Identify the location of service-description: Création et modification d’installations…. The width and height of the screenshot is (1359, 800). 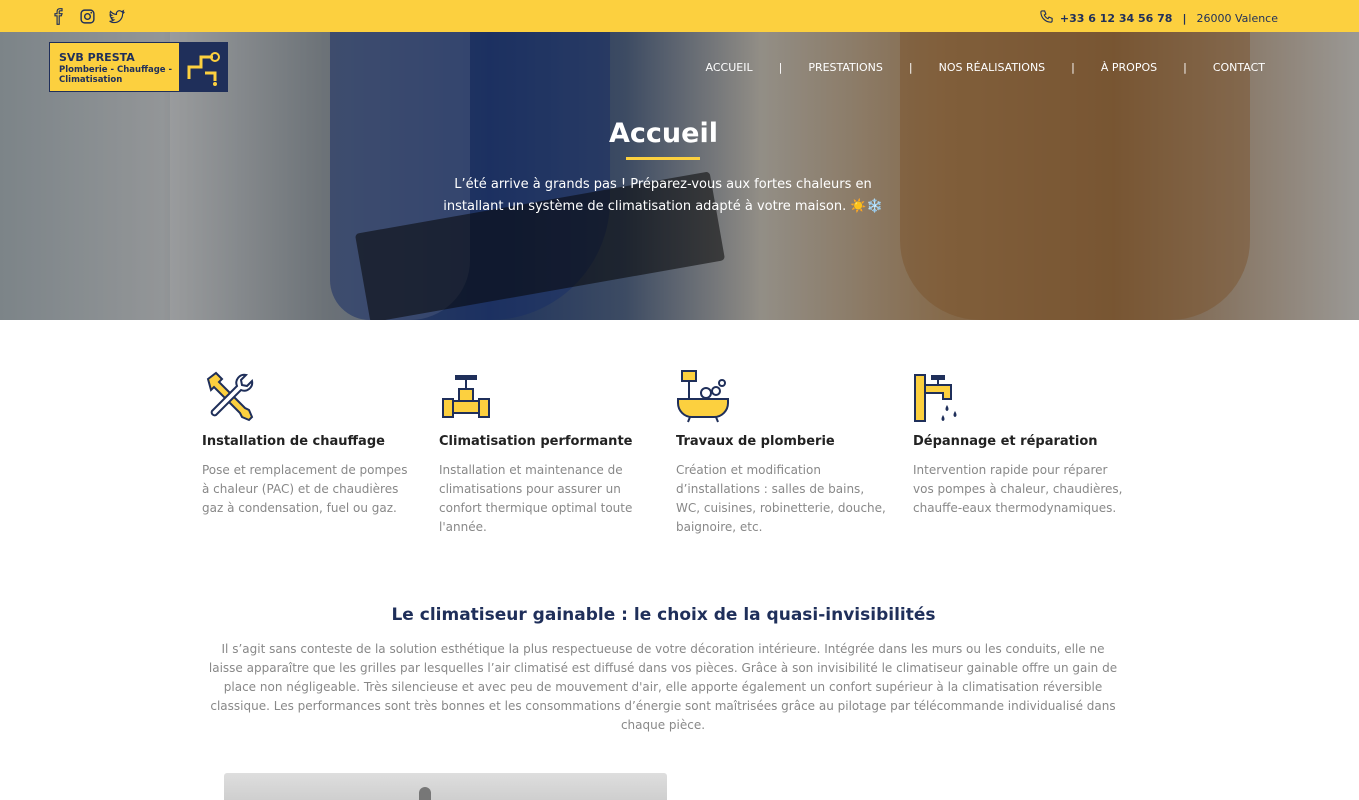
(781, 498).